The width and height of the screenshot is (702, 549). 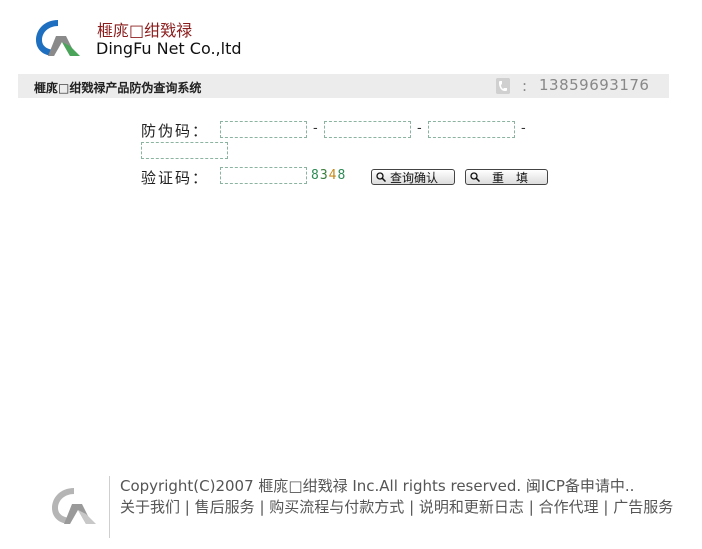 I want to click on reset-button-label: 重 填, so click(x=510, y=177).